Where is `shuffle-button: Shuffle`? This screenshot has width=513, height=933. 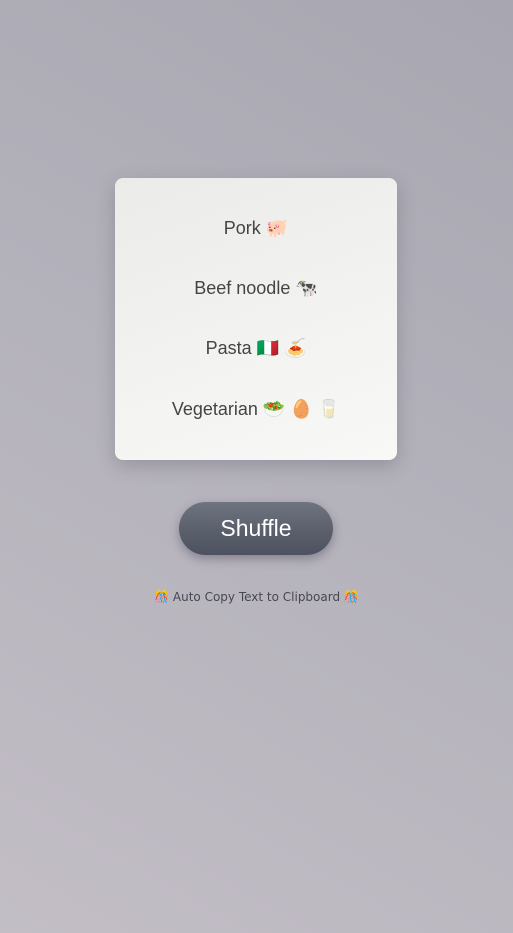 shuffle-button: Shuffle is located at coordinates (256, 528).